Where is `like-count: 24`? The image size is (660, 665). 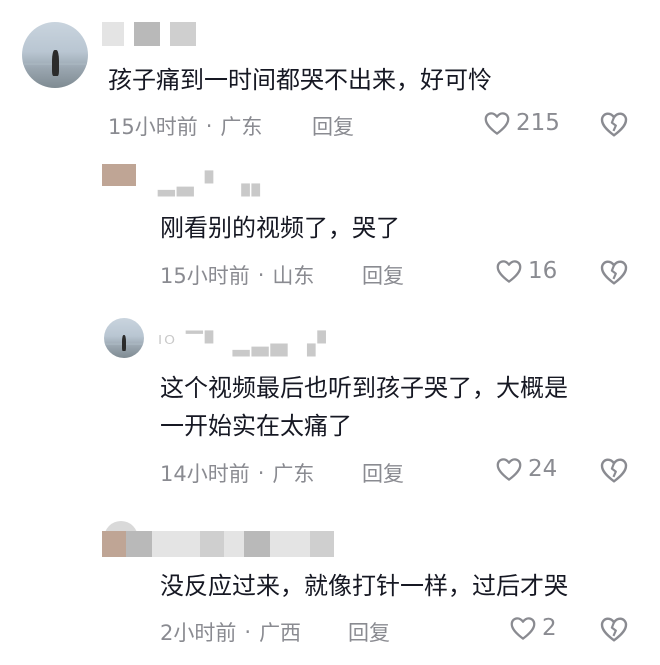
like-count: 24 is located at coordinates (543, 469).